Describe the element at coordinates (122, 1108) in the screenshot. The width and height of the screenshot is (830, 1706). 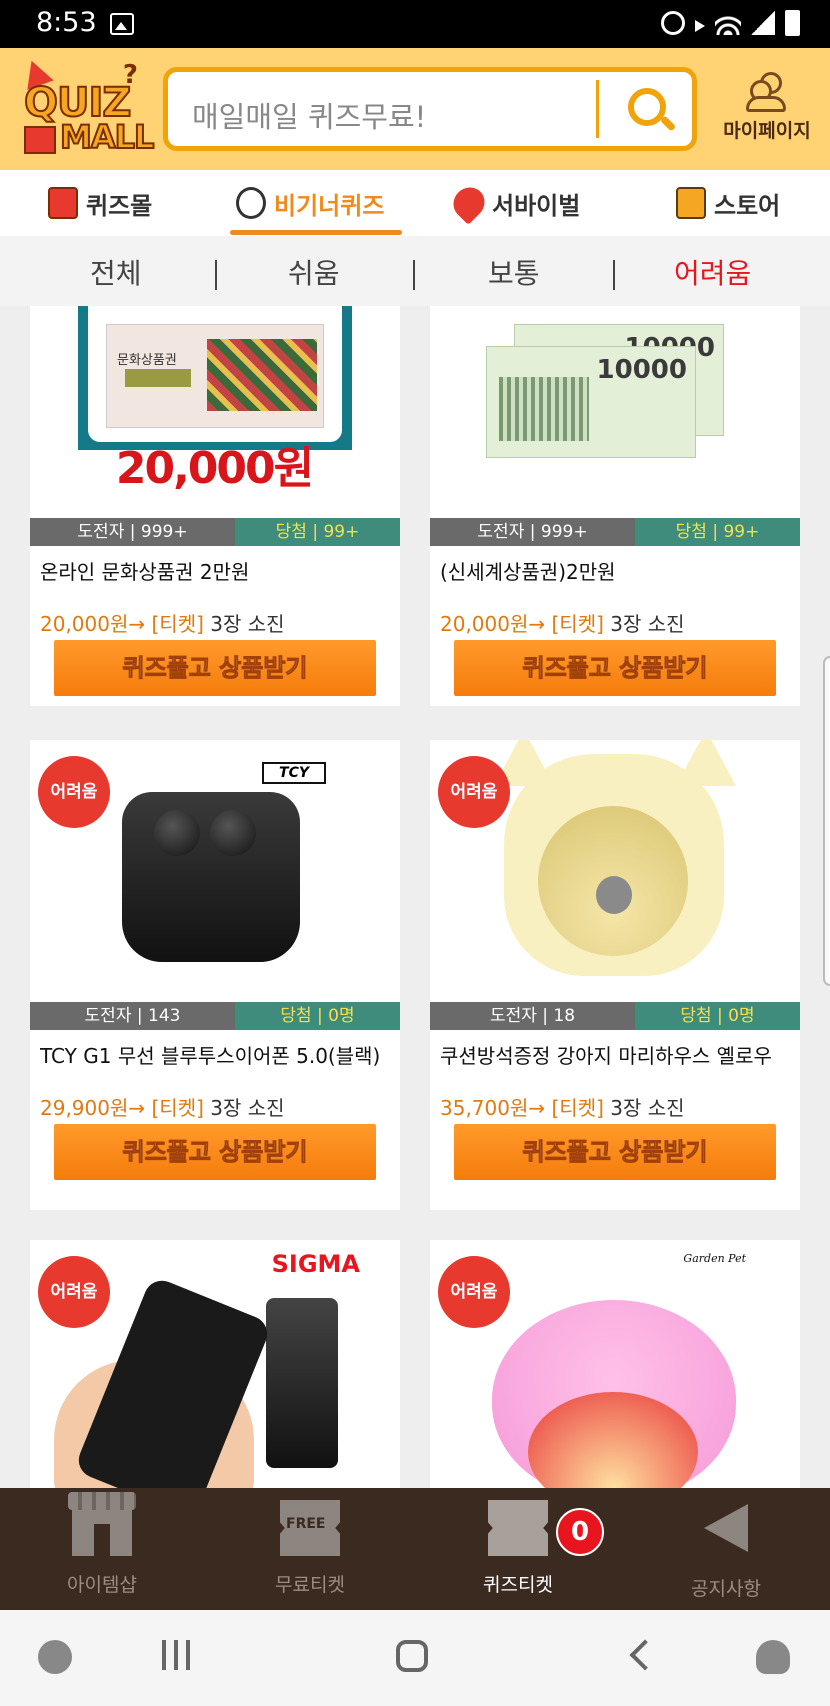
I see `price-text: 29,900원→ [티켓]` at that location.